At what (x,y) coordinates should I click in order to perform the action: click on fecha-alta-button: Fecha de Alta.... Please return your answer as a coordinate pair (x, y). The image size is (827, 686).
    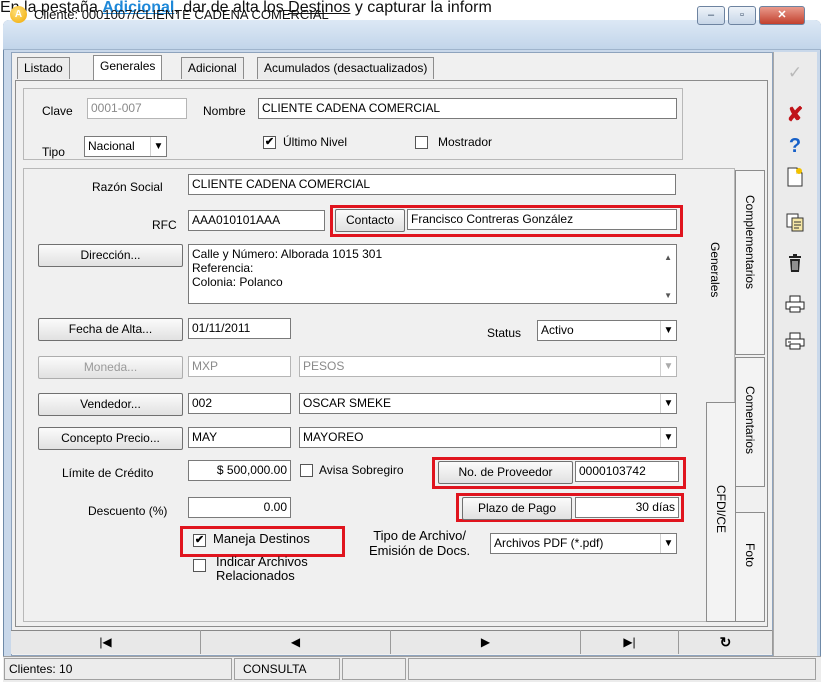
    Looking at the image, I should click on (110, 329).